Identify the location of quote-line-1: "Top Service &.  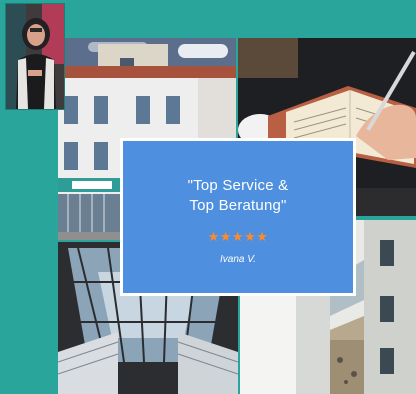
(238, 185).